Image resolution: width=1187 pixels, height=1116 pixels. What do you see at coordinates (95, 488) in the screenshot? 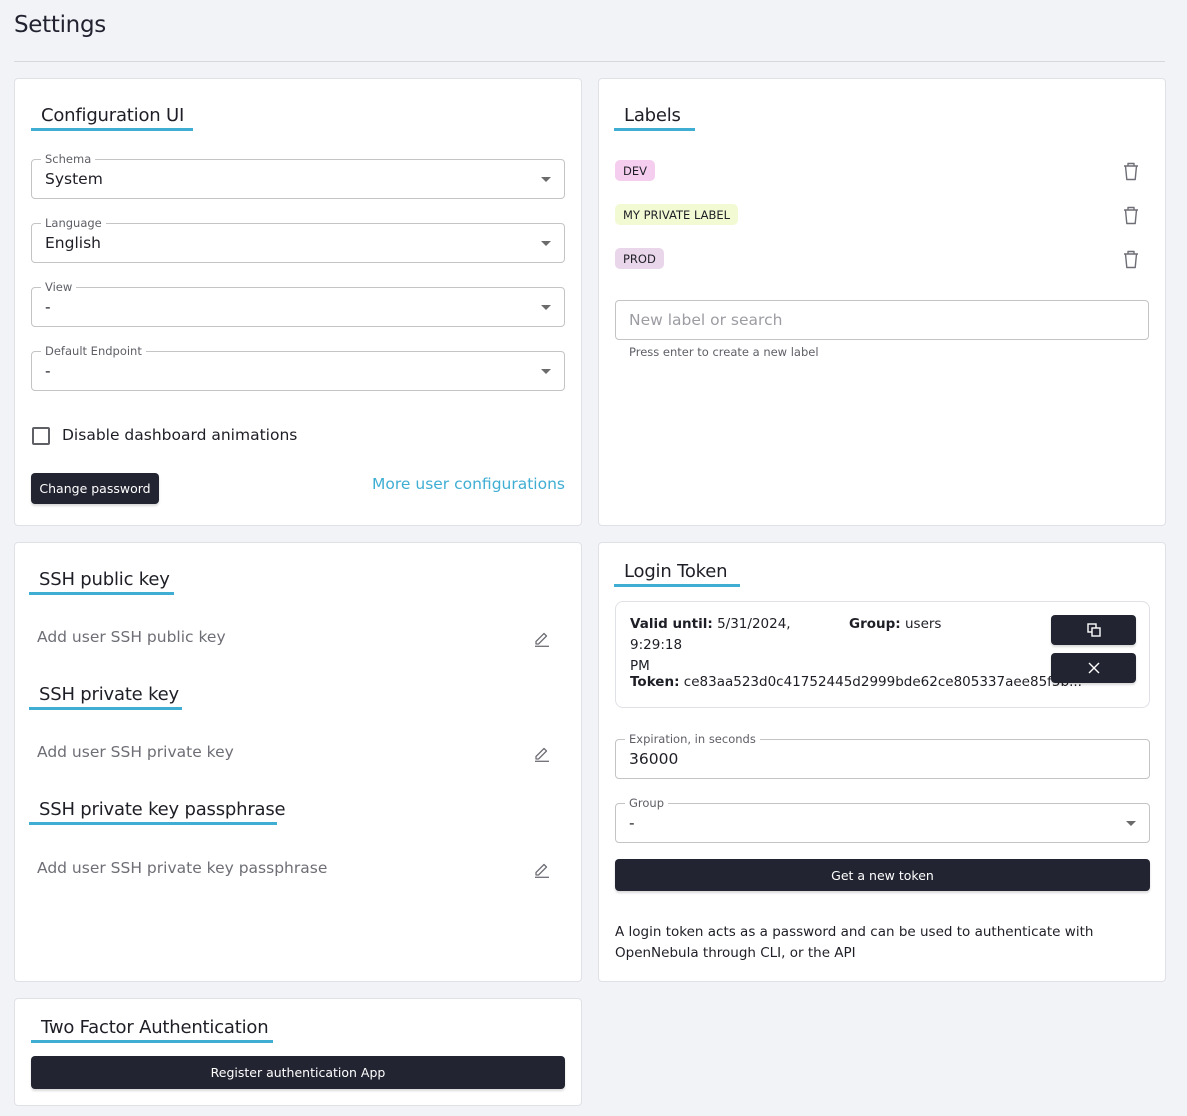
I see `change-password-button: Change password` at bounding box center [95, 488].